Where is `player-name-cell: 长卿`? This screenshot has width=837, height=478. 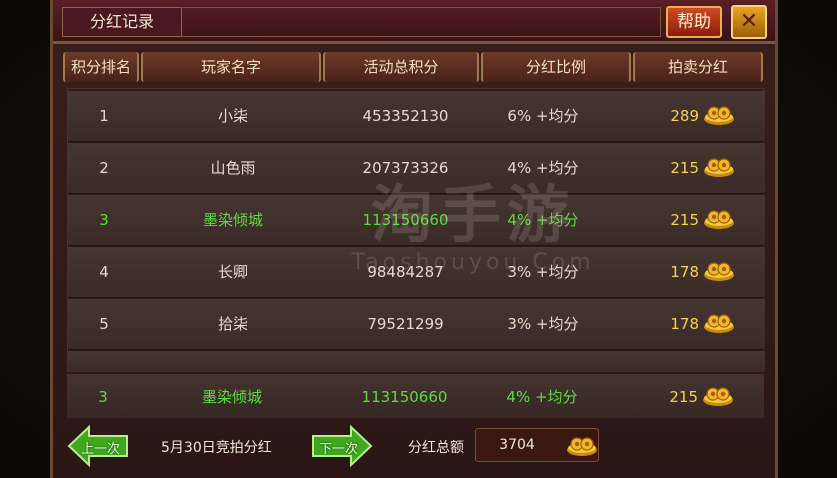
player-name-cell: 长卿 is located at coordinates (232, 272).